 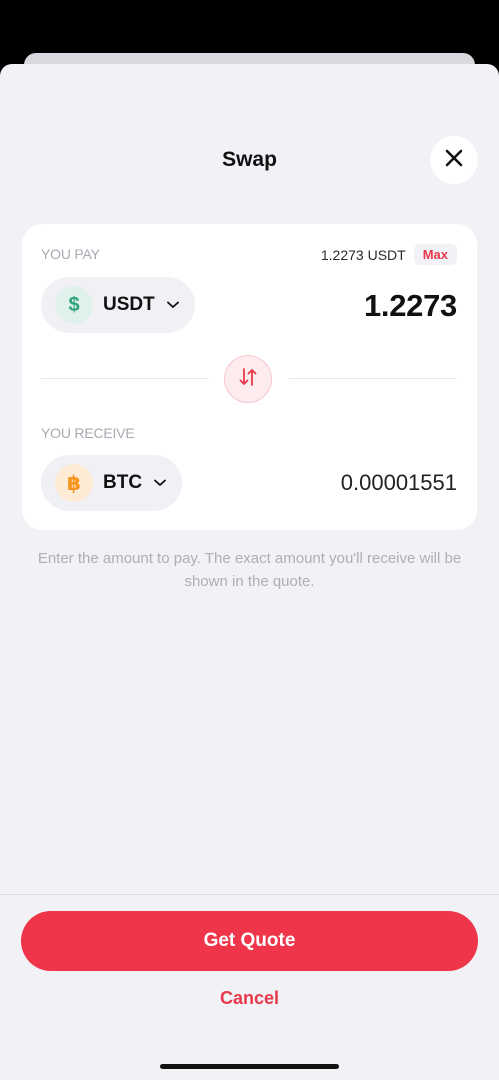 I want to click on max-button: Max, so click(x=435, y=254).